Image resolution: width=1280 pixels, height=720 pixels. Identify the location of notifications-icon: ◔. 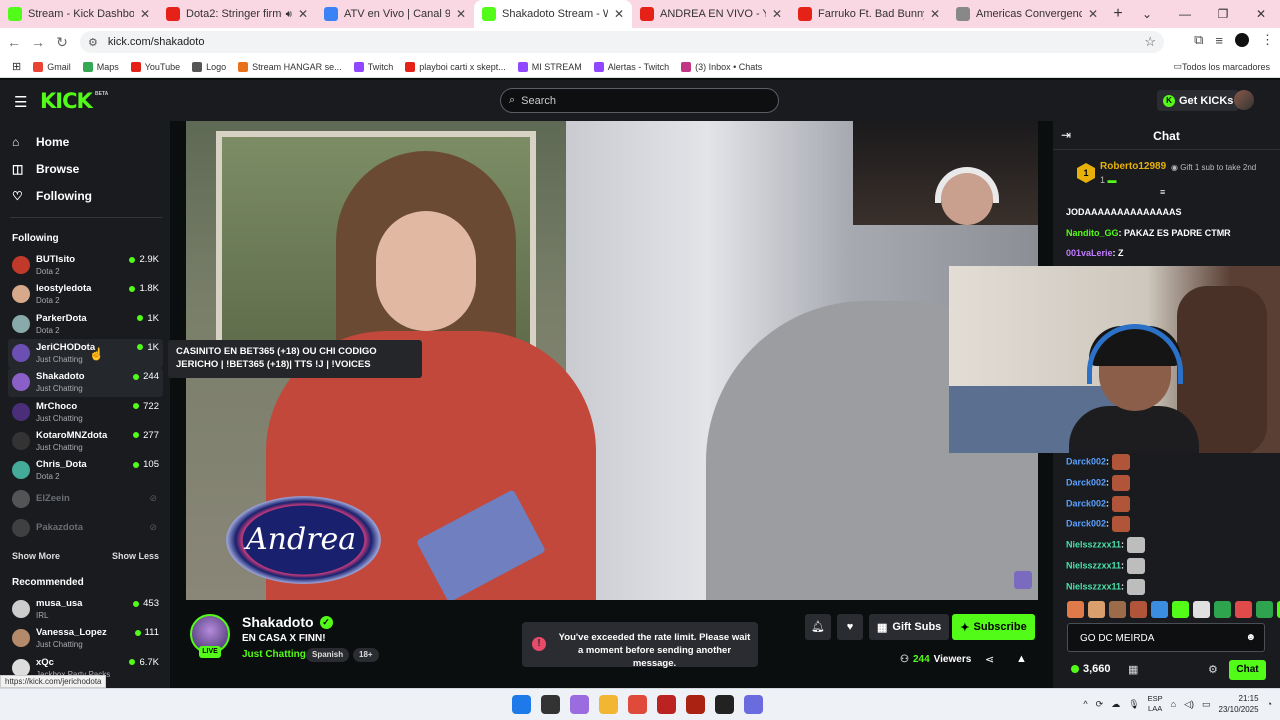
(1269, 704).